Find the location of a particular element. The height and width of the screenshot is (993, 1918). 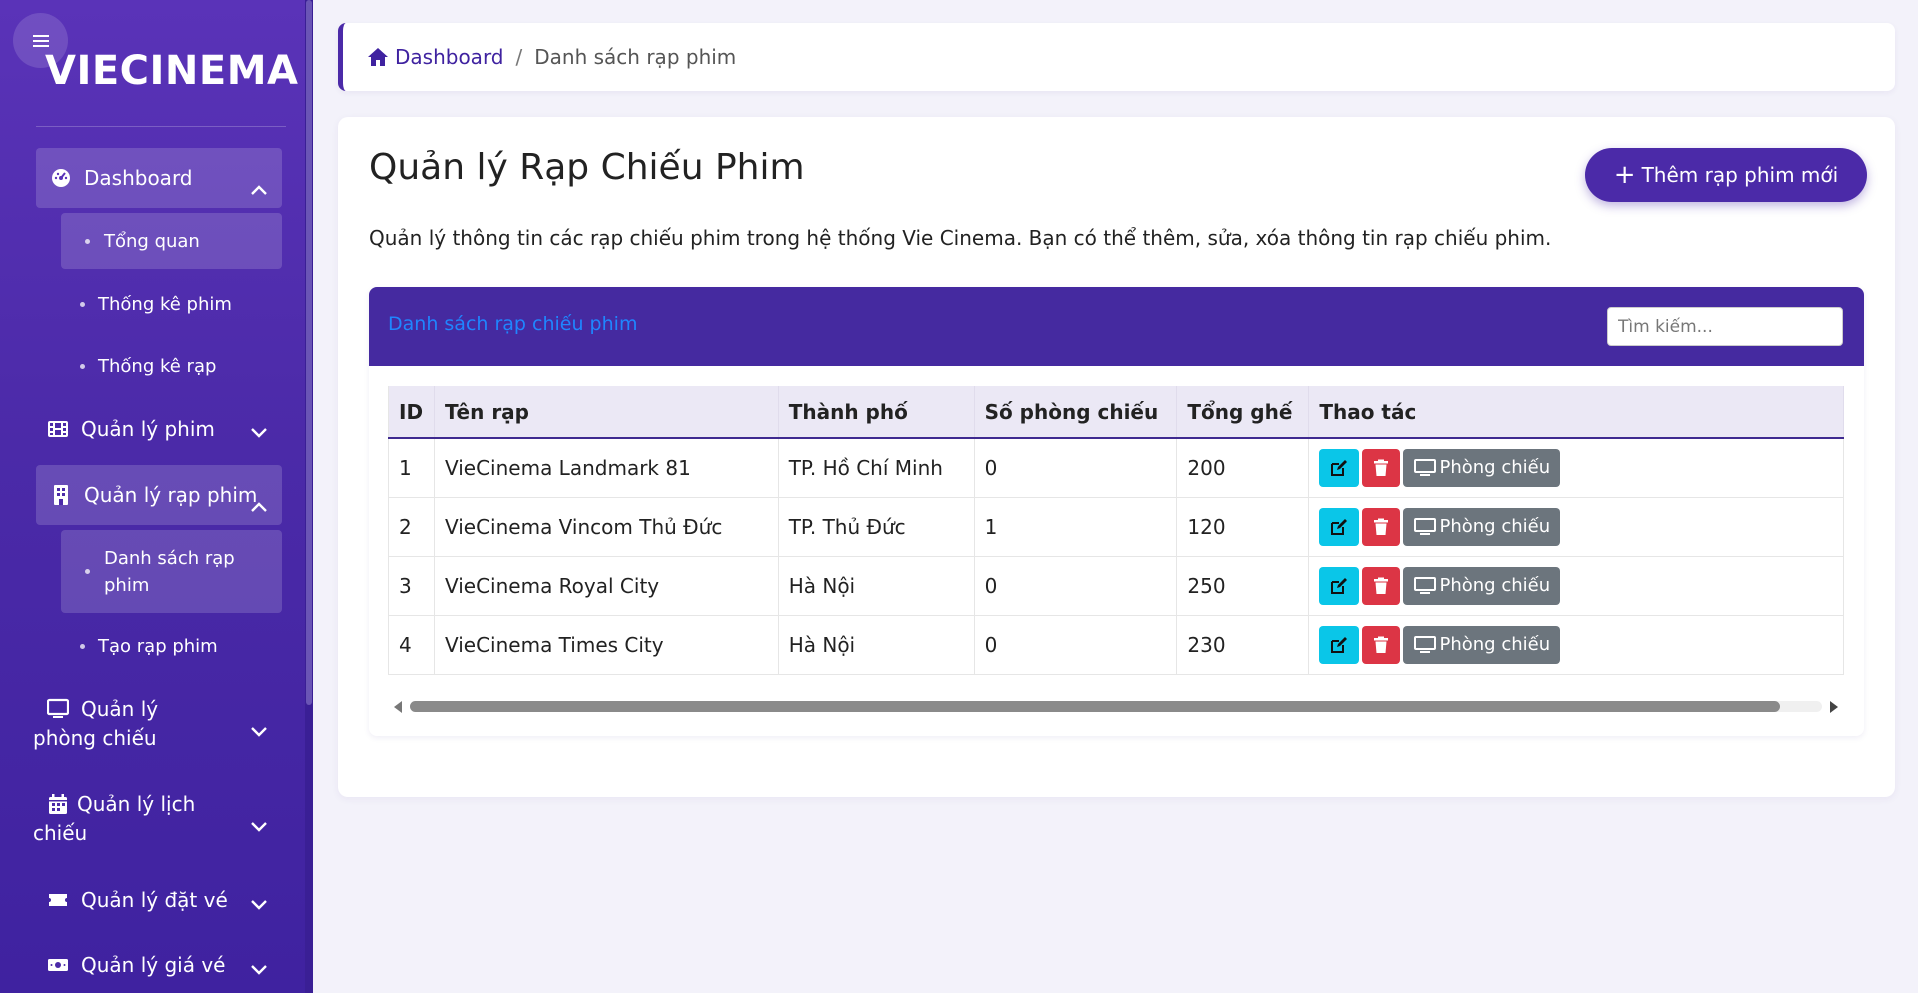

cell-rooms: 0 is located at coordinates (1076, 645).